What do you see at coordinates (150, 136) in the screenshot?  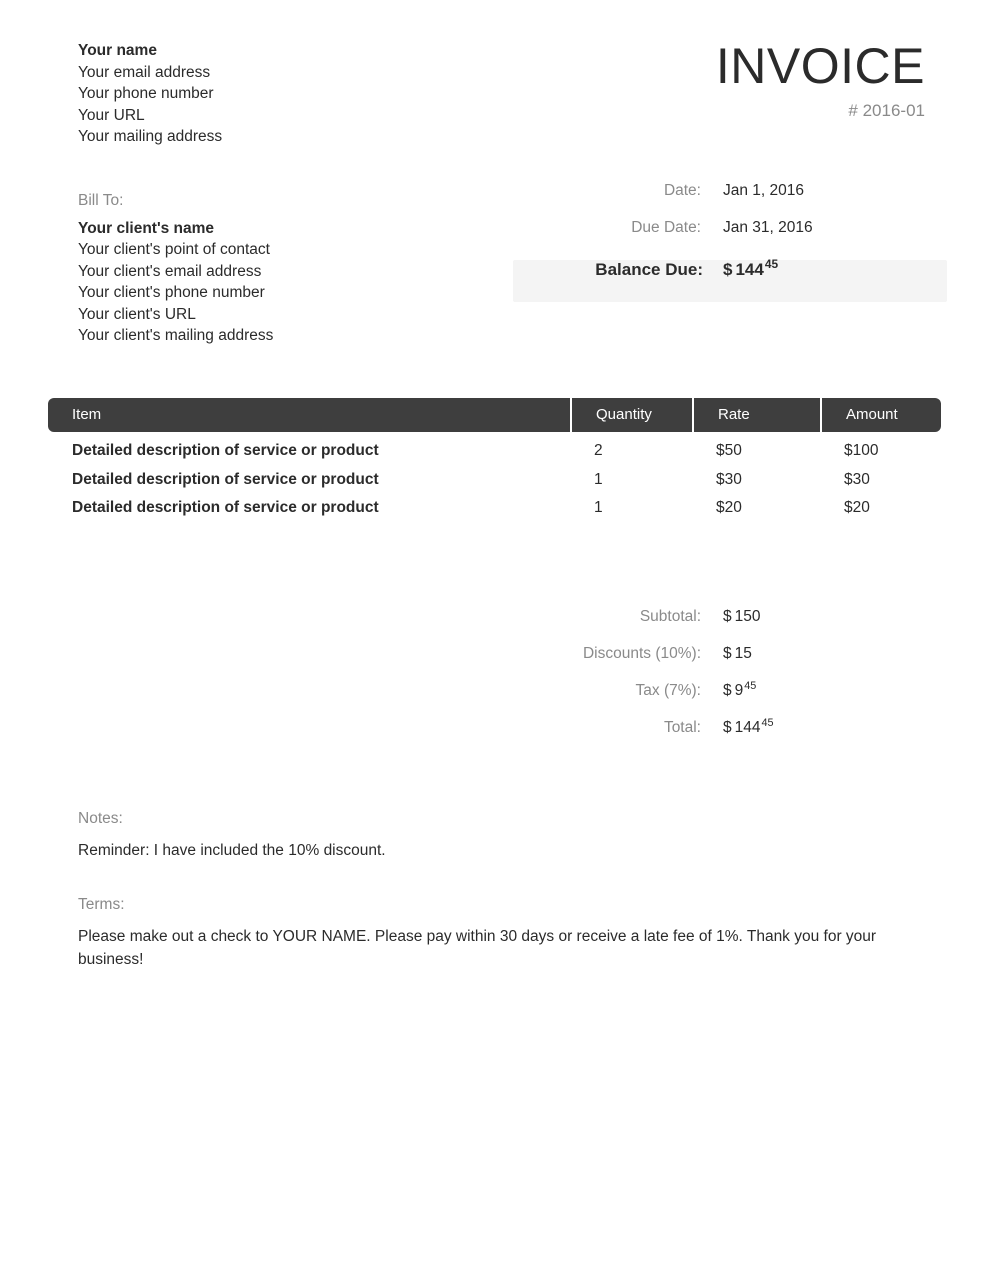 I see `sender-address: Your mailing address` at bounding box center [150, 136].